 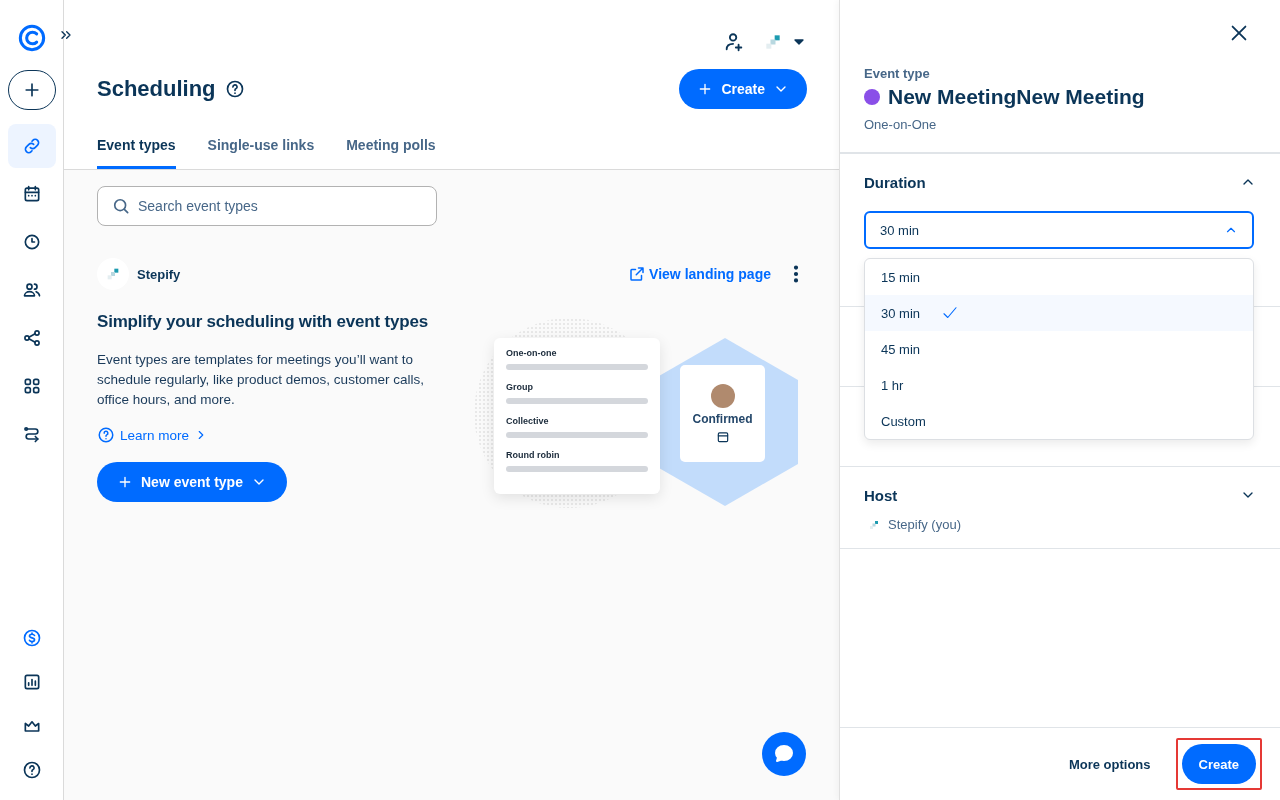 What do you see at coordinates (1059, 277) in the screenshot?
I see `dropdown-option: 15 min` at bounding box center [1059, 277].